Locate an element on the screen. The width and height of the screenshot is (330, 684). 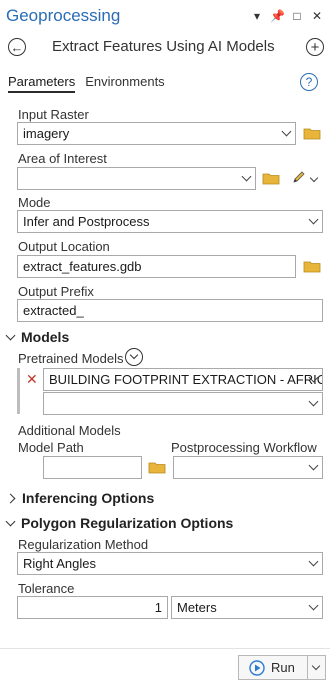
mode-value: Infer and Postprocess is located at coordinates (86, 221).